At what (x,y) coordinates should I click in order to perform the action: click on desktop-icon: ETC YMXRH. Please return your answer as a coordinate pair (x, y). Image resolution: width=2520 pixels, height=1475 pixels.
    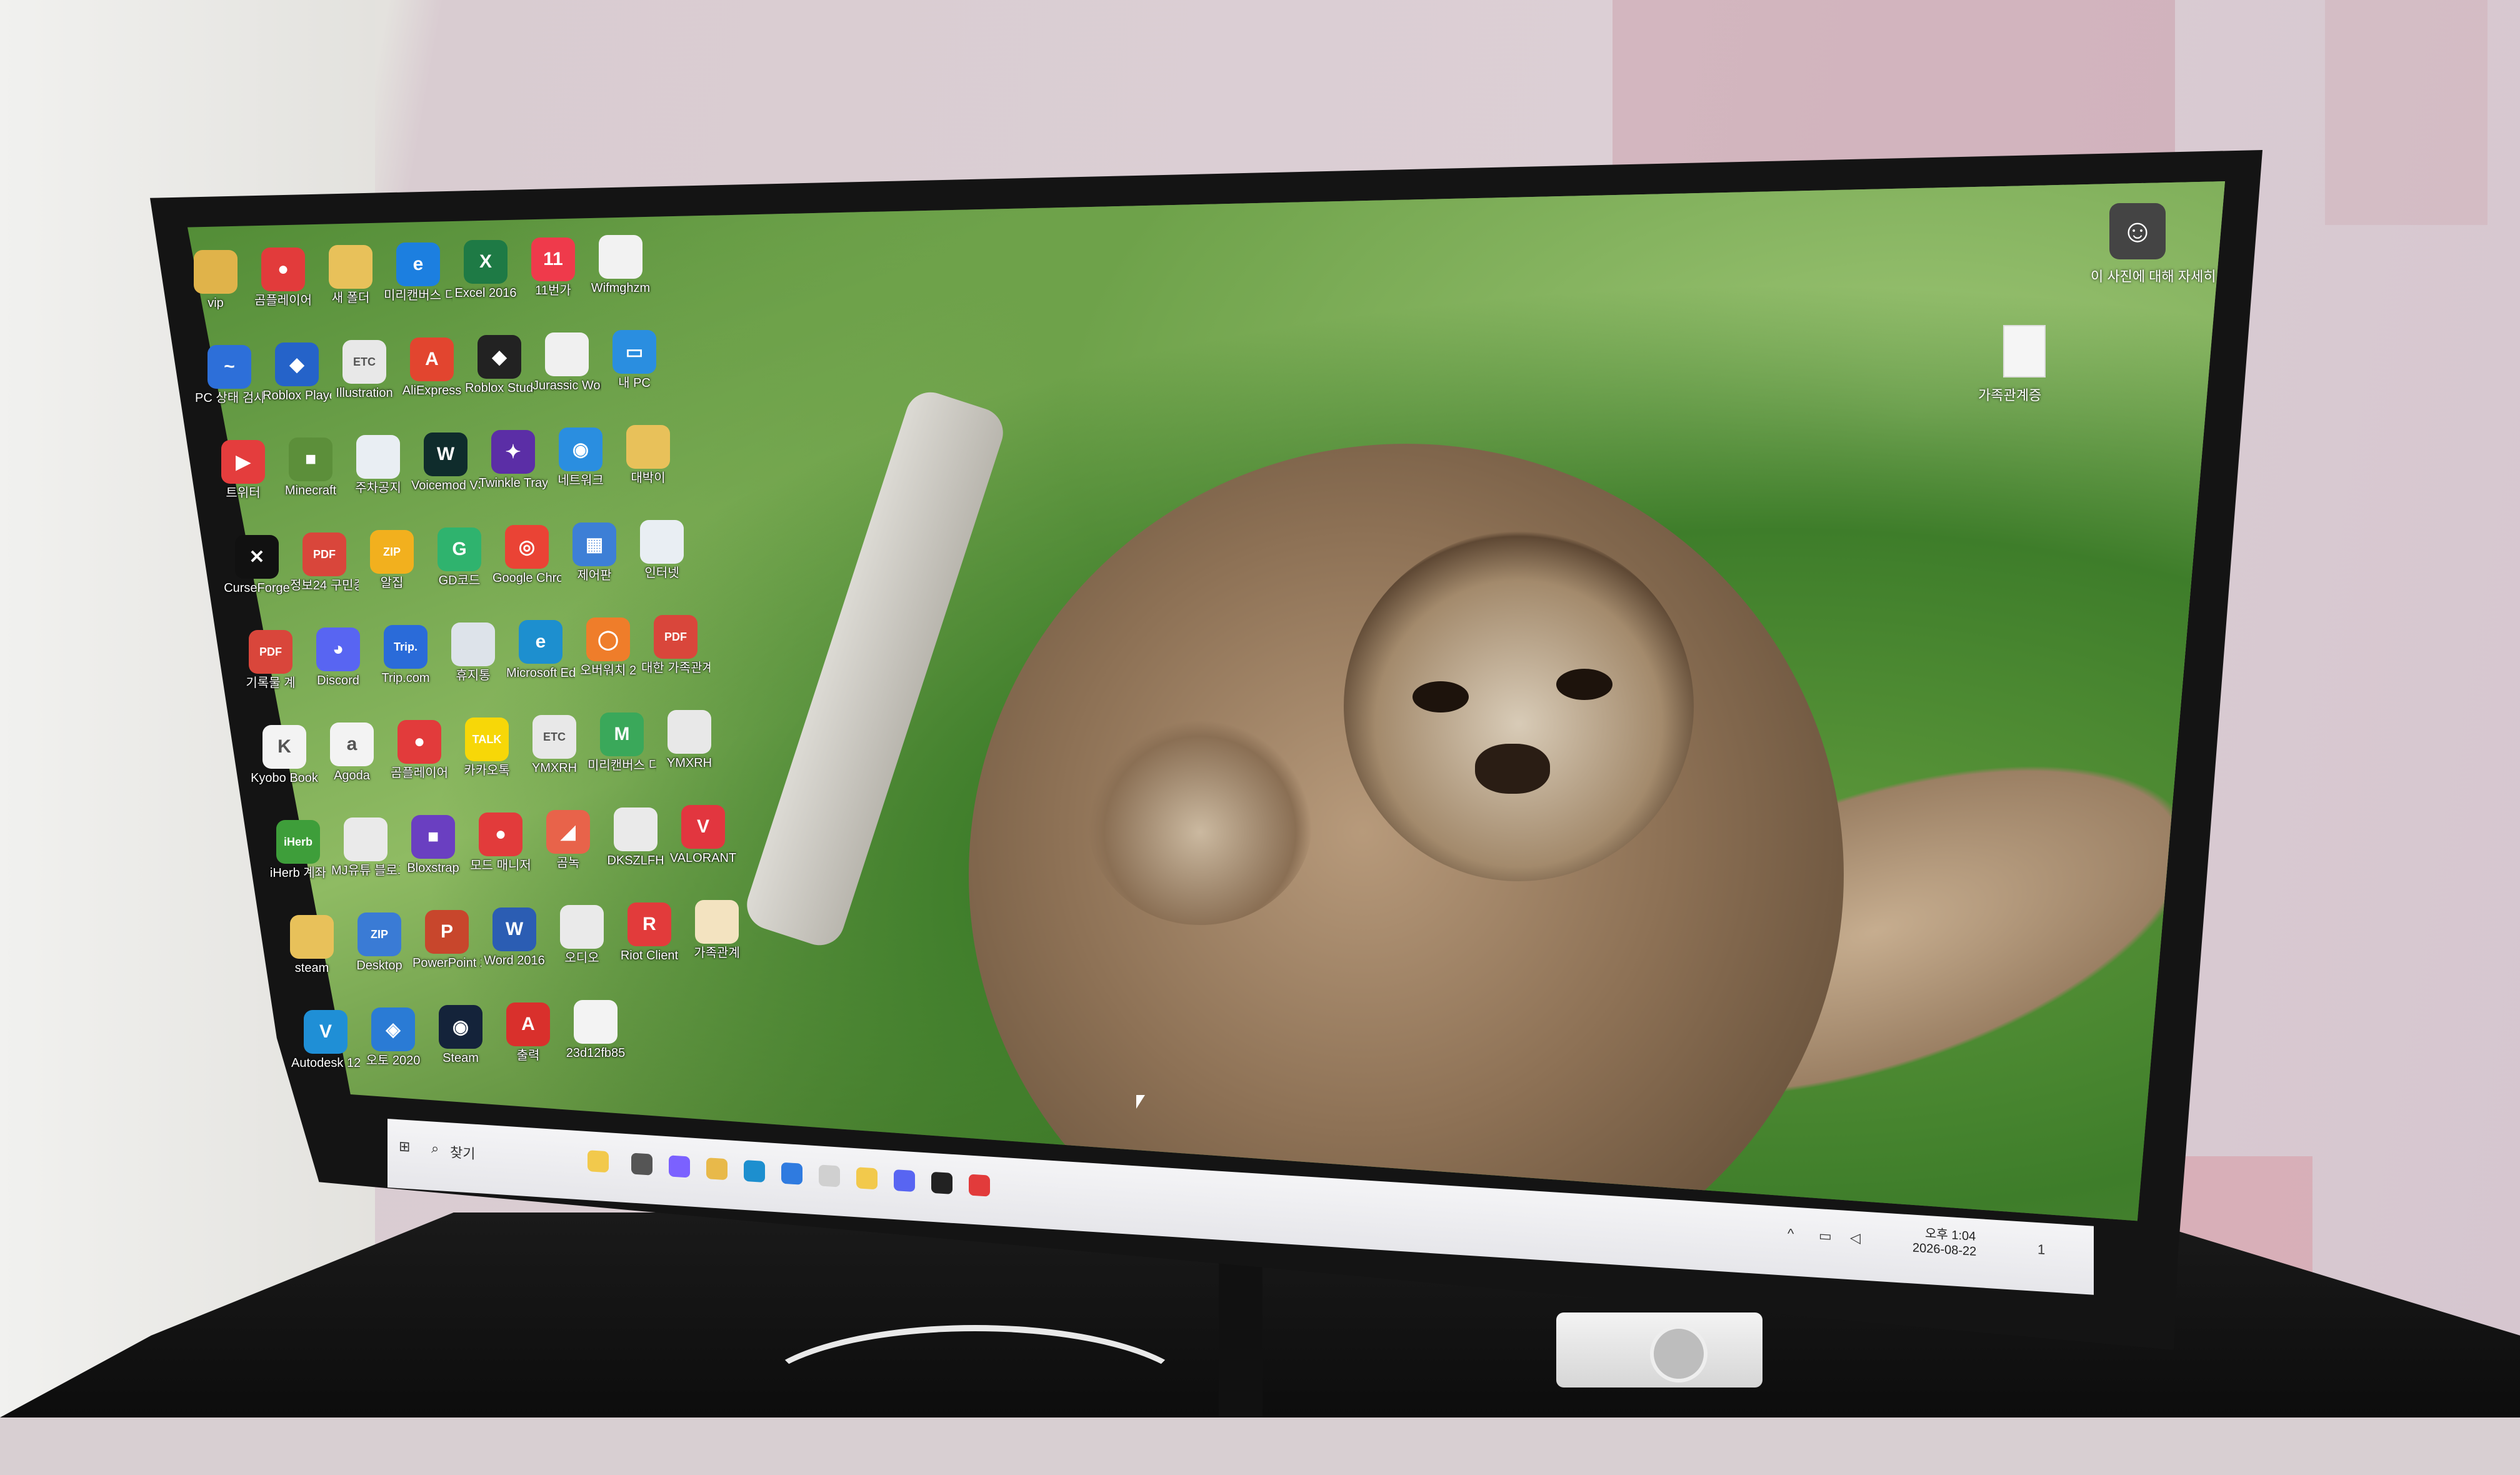
    Looking at the image, I should click on (554, 745).